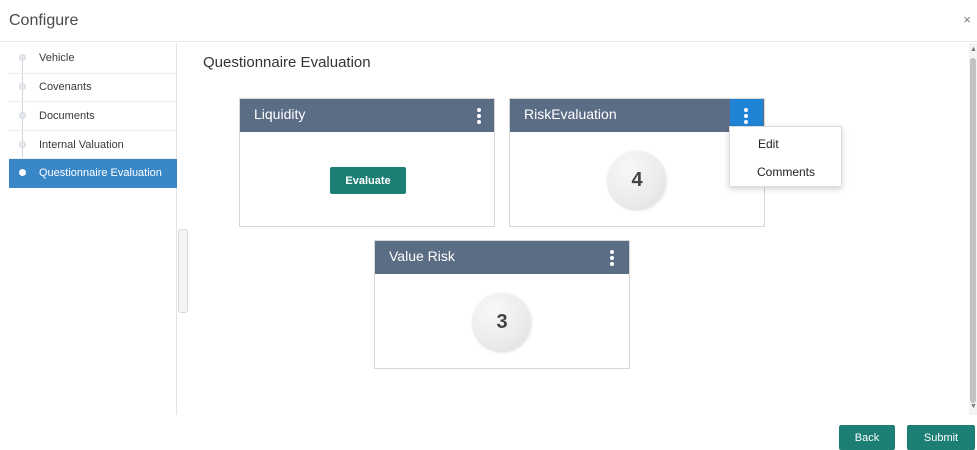  What do you see at coordinates (81, 145) in the screenshot?
I see `sidebar-item-label: Internal Valuation` at bounding box center [81, 145].